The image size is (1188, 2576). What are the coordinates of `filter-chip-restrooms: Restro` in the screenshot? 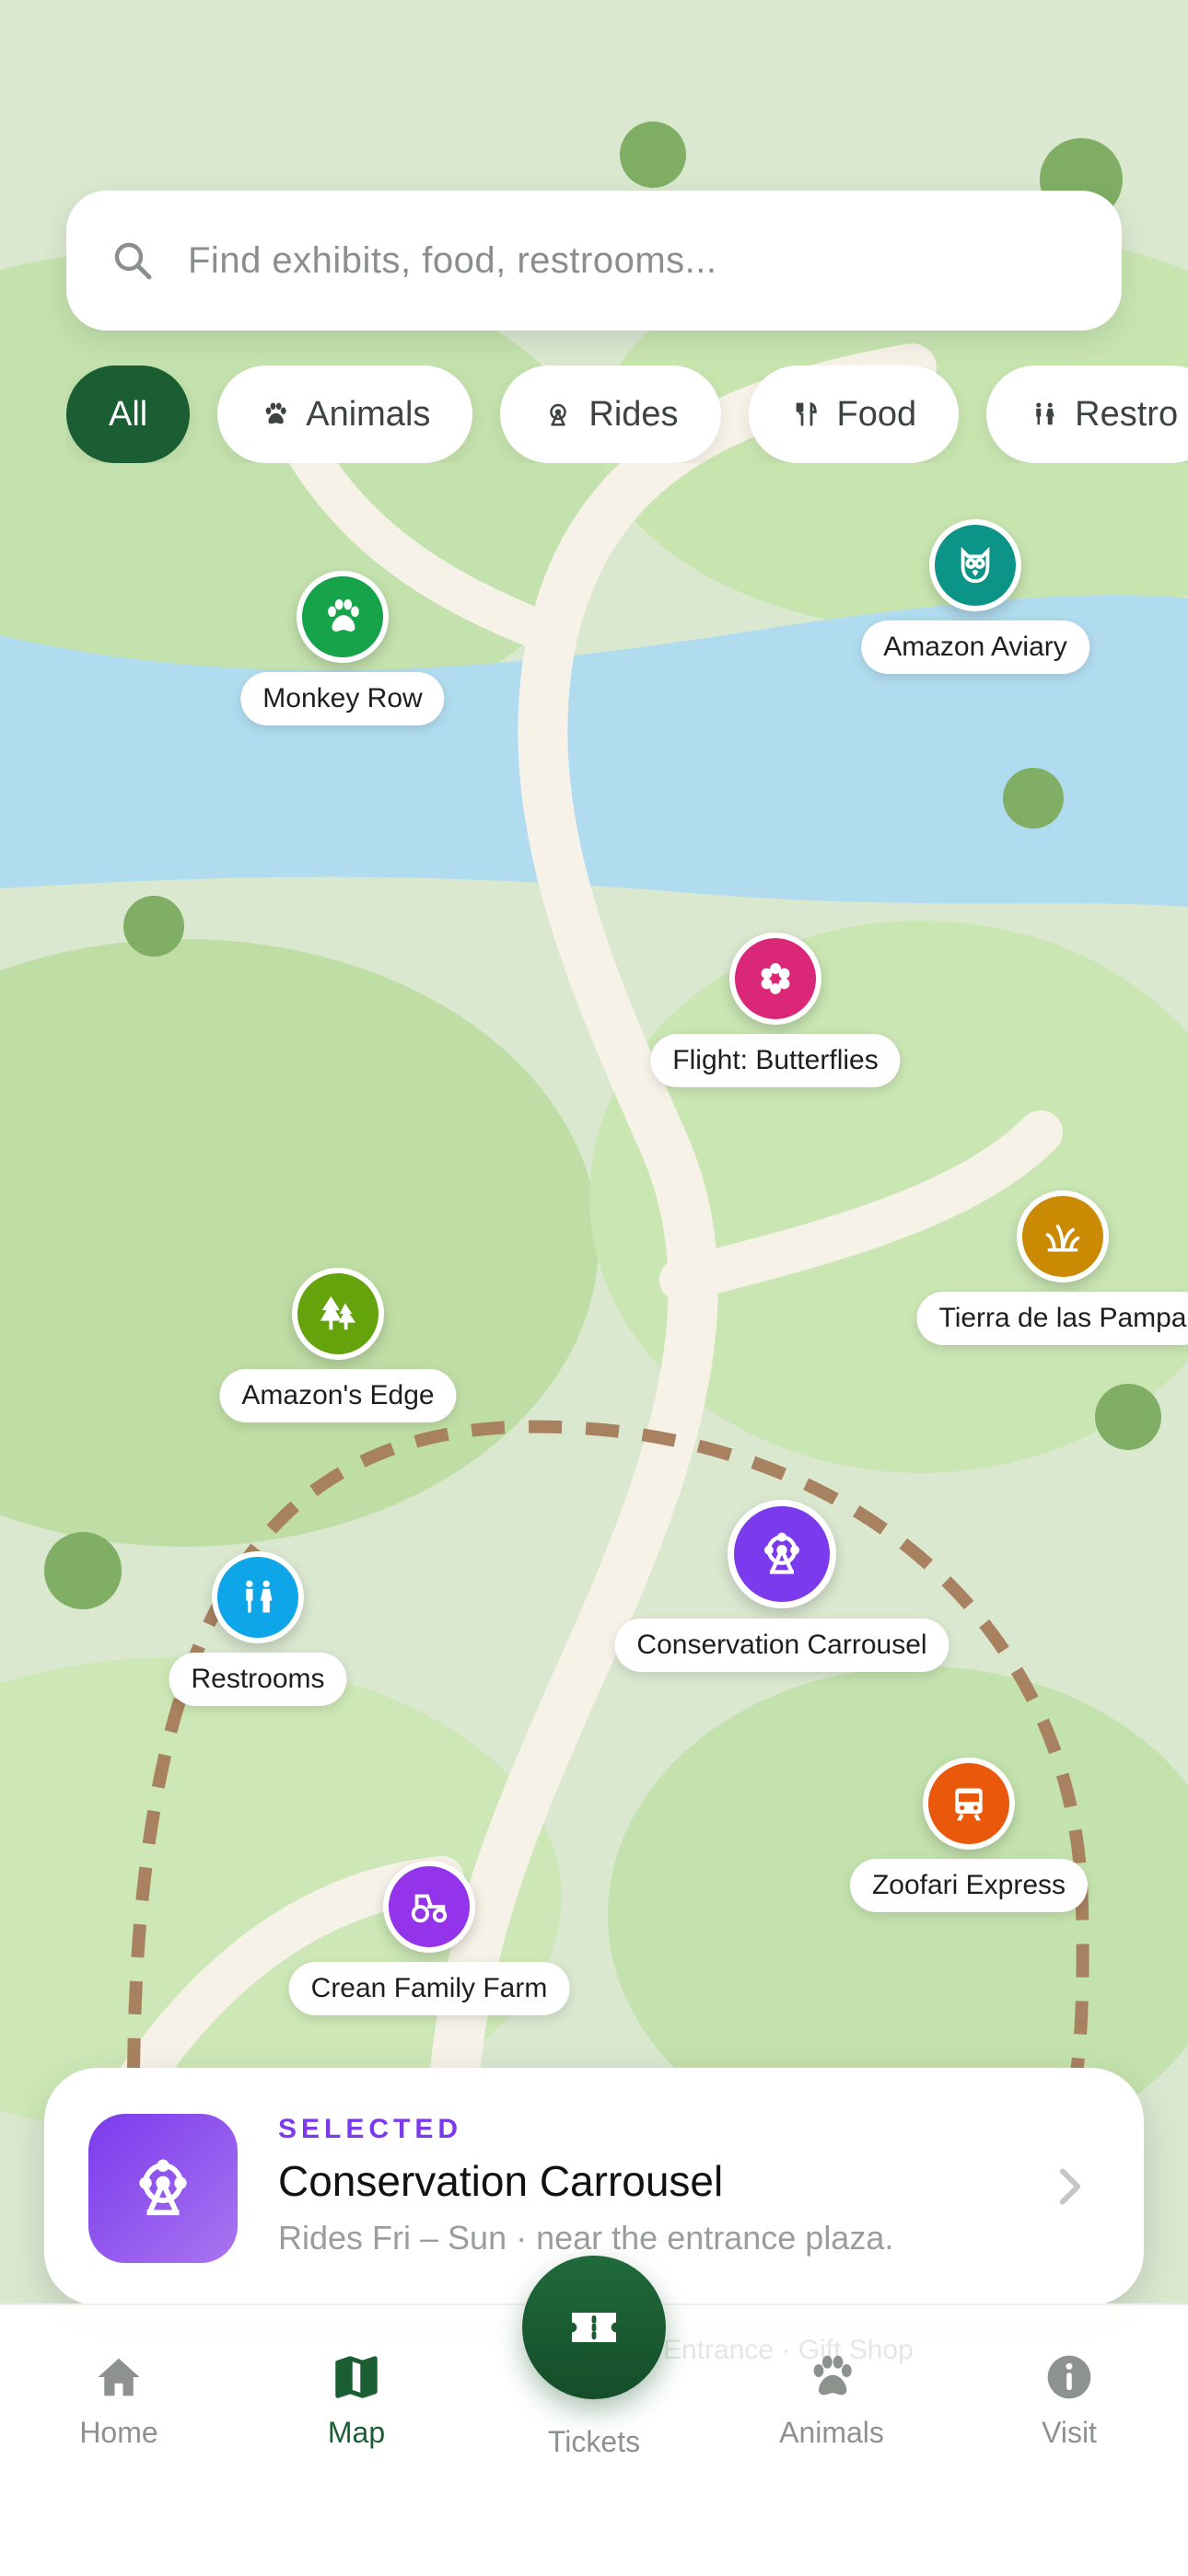 It's located at (1087, 414).